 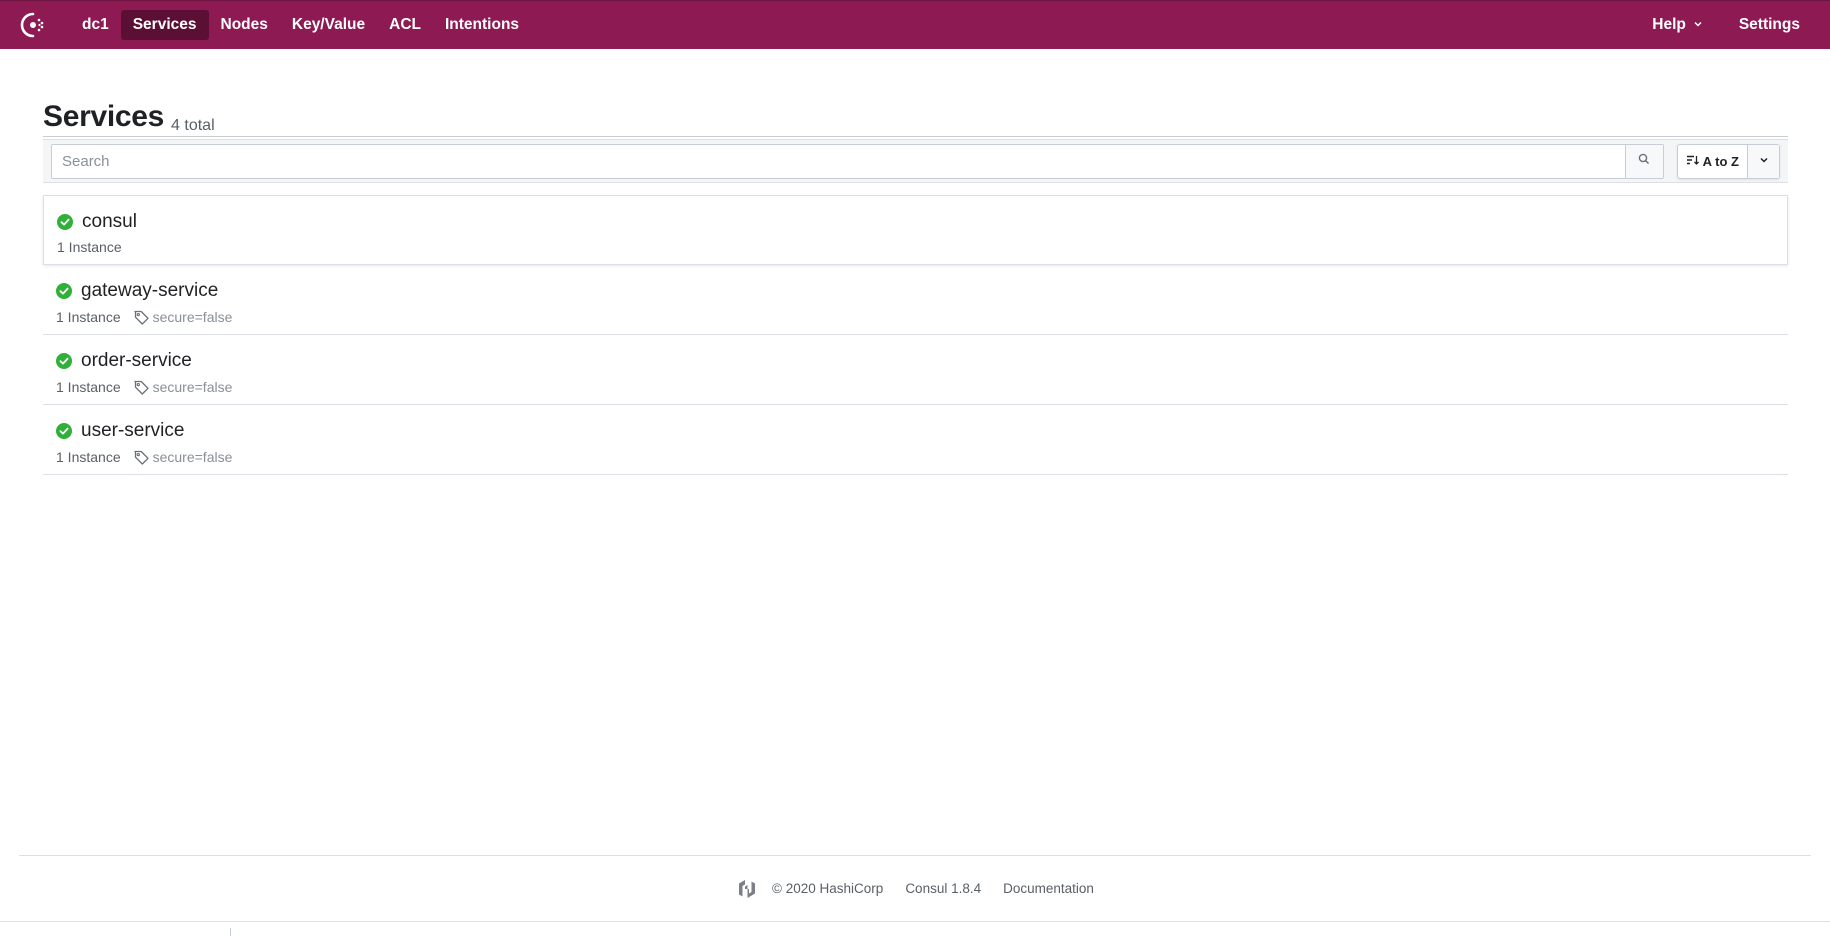 I want to click on nav-key-value: Key/Value, so click(x=328, y=25).